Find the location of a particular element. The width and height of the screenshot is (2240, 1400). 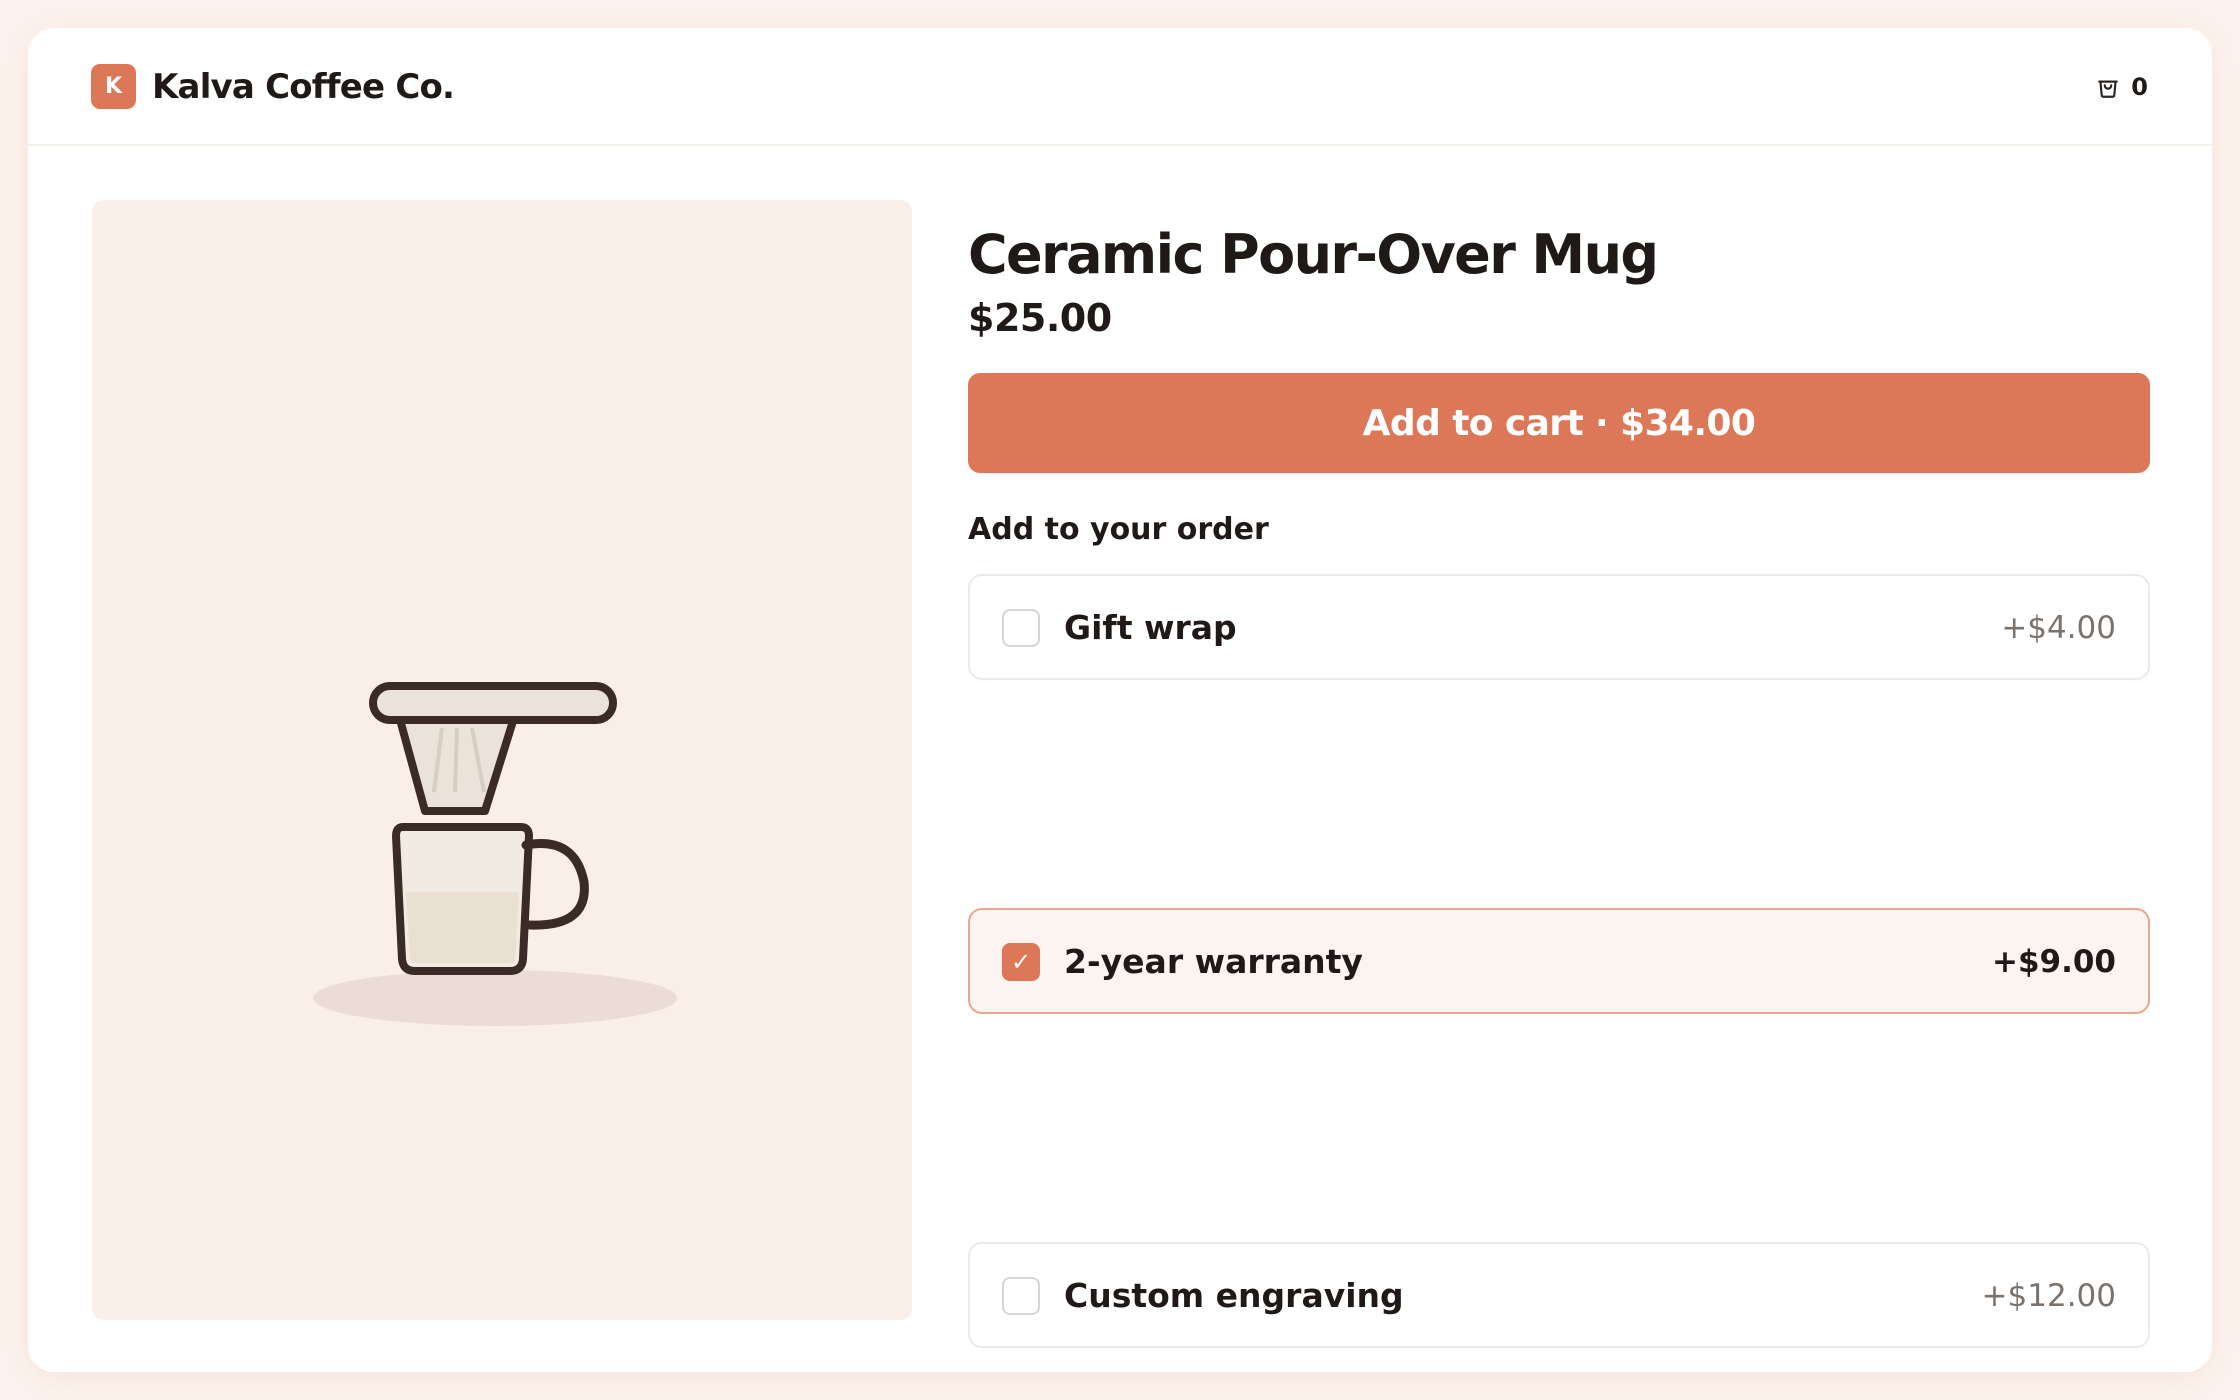

addon-checkbox-checked: ✓ is located at coordinates (1021, 962).